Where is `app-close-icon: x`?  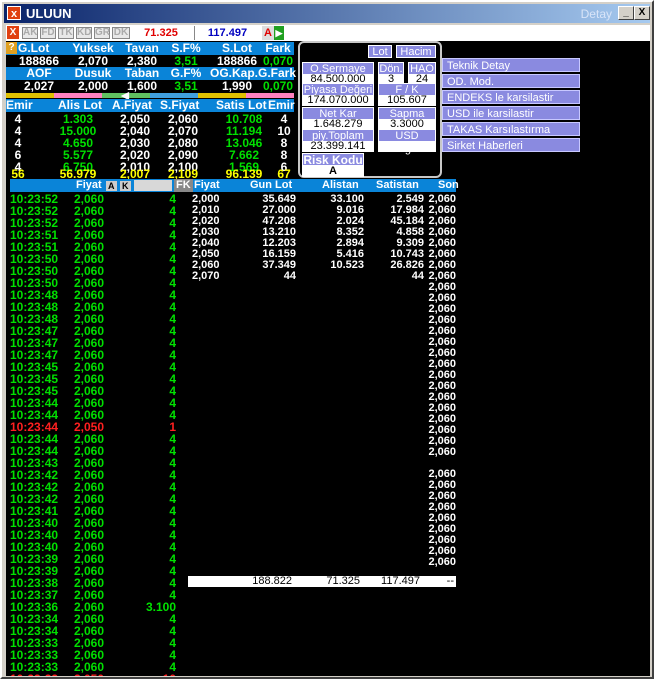 app-close-icon: x is located at coordinates (14, 13).